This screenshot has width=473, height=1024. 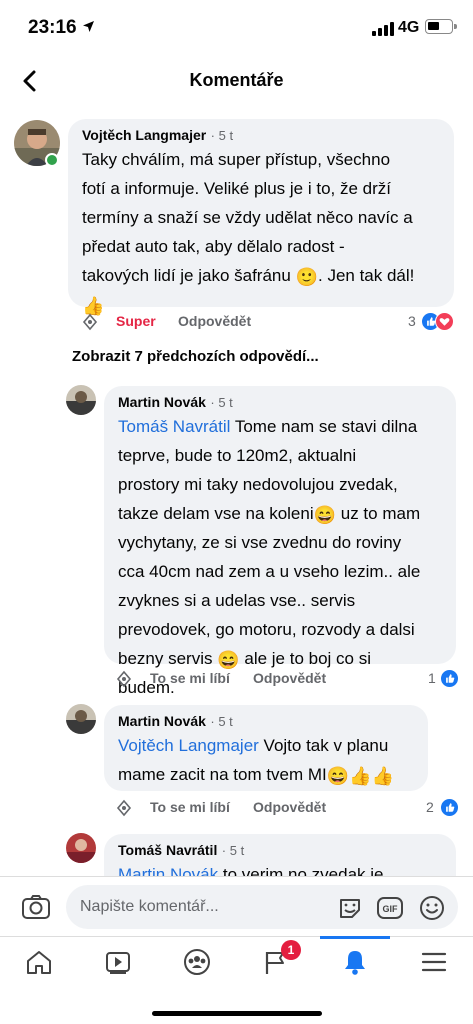 I want to click on reply-line-part: Tome nam se stavi dilna, so click(x=324, y=426).